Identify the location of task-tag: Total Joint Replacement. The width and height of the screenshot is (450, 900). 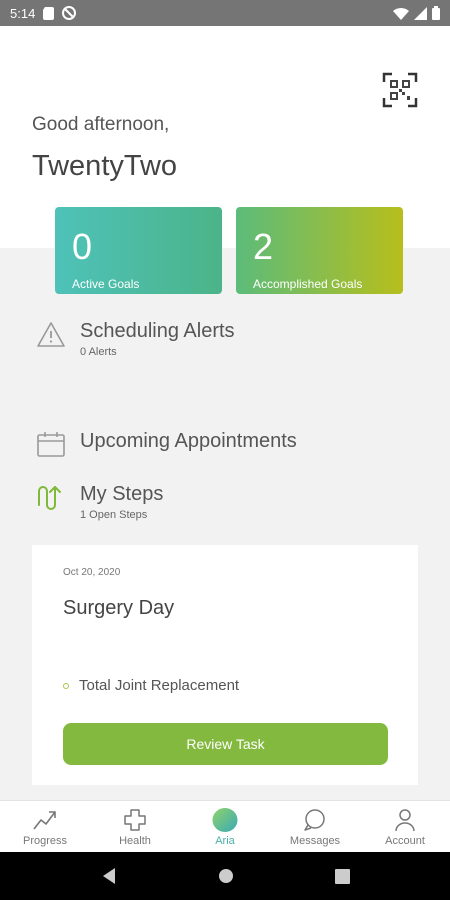
(151, 685).